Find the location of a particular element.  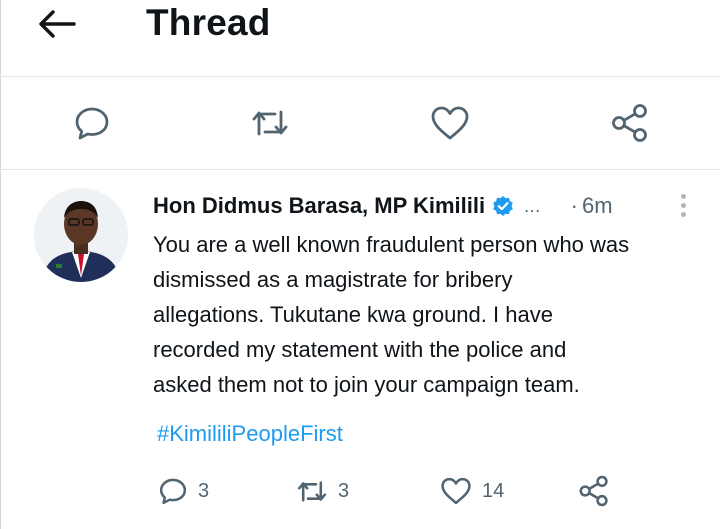

profile-photo is located at coordinates (81, 235).